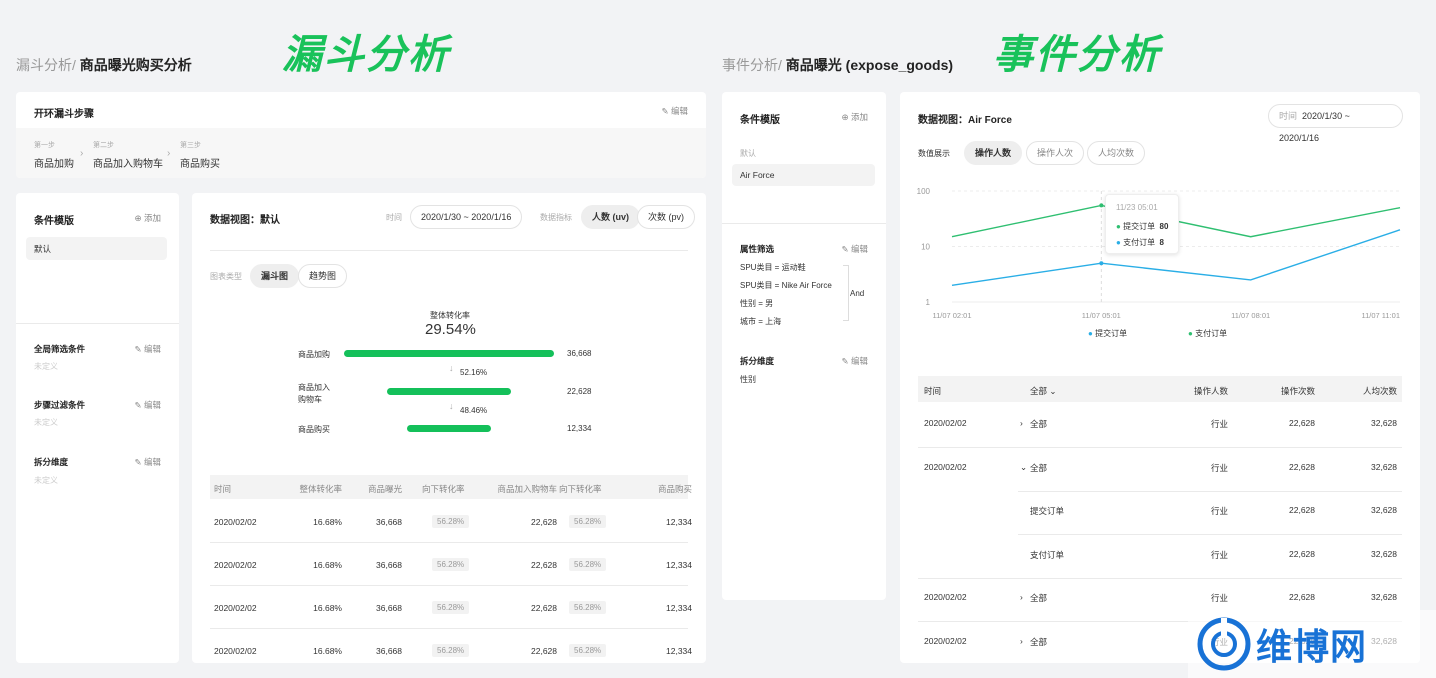 The image size is (1436, 678). I want to click on breadcrumb-parent: 漏斗分析/, so click(46, 65).